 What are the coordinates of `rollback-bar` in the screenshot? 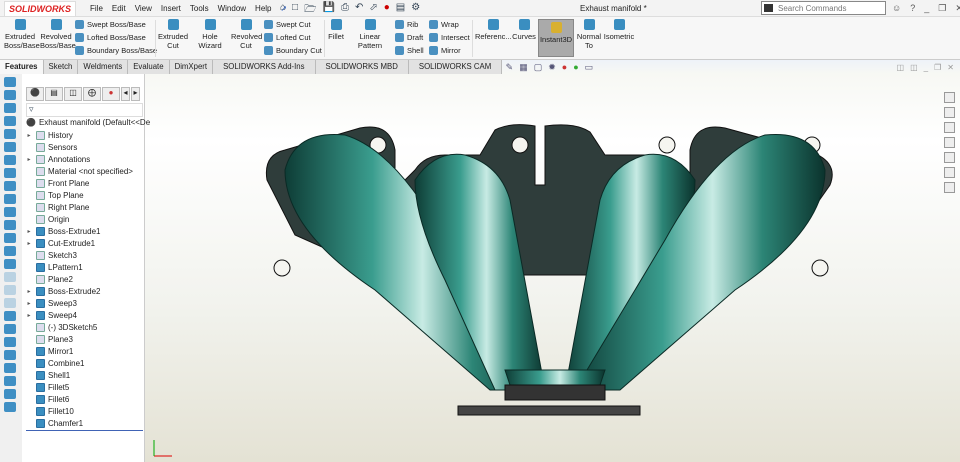 It's located at (84, 430).